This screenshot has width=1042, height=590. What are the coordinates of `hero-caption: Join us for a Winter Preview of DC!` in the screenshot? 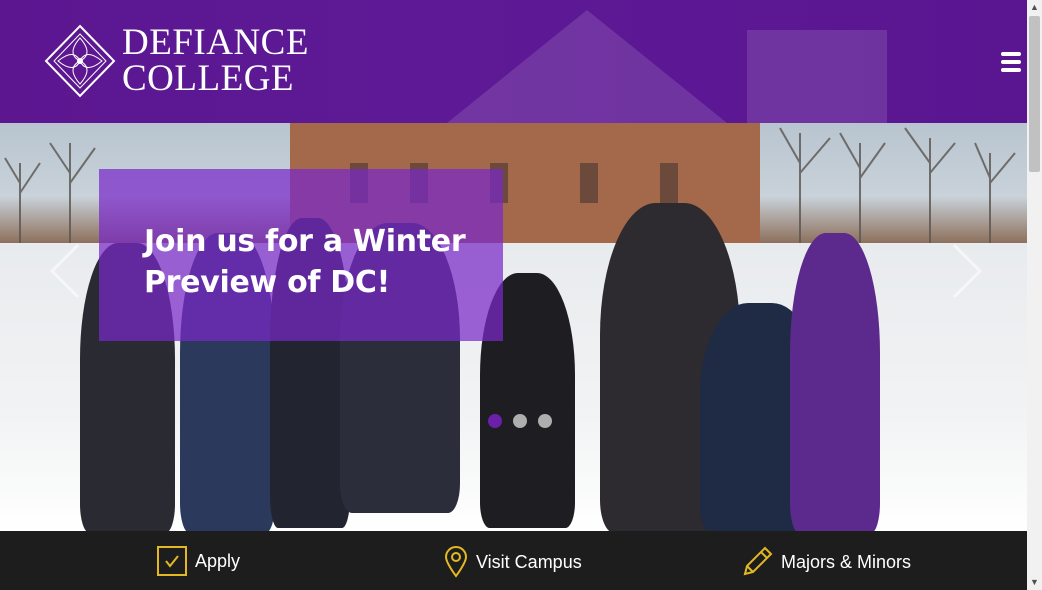 It's located at (301, 255).